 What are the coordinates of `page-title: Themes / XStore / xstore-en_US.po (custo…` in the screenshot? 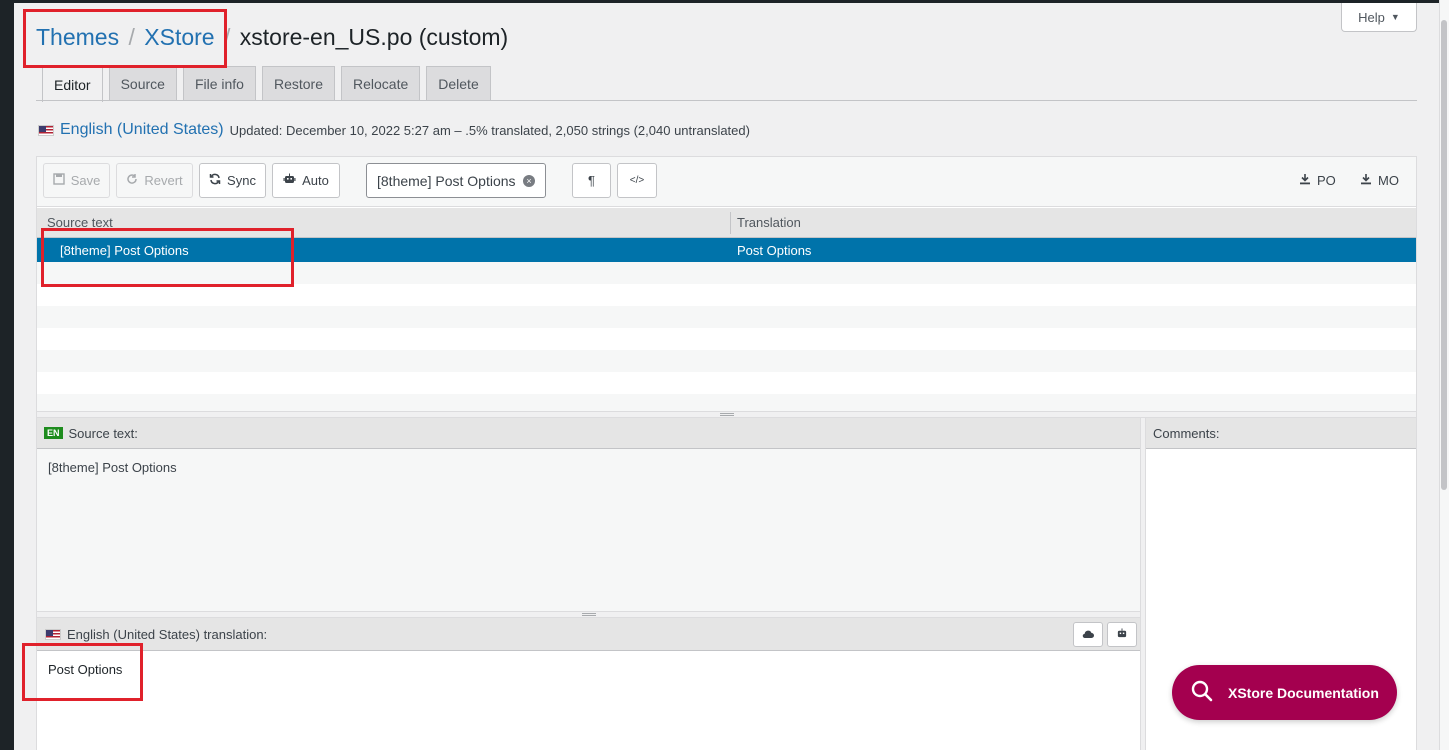 It's located at (272, 37).